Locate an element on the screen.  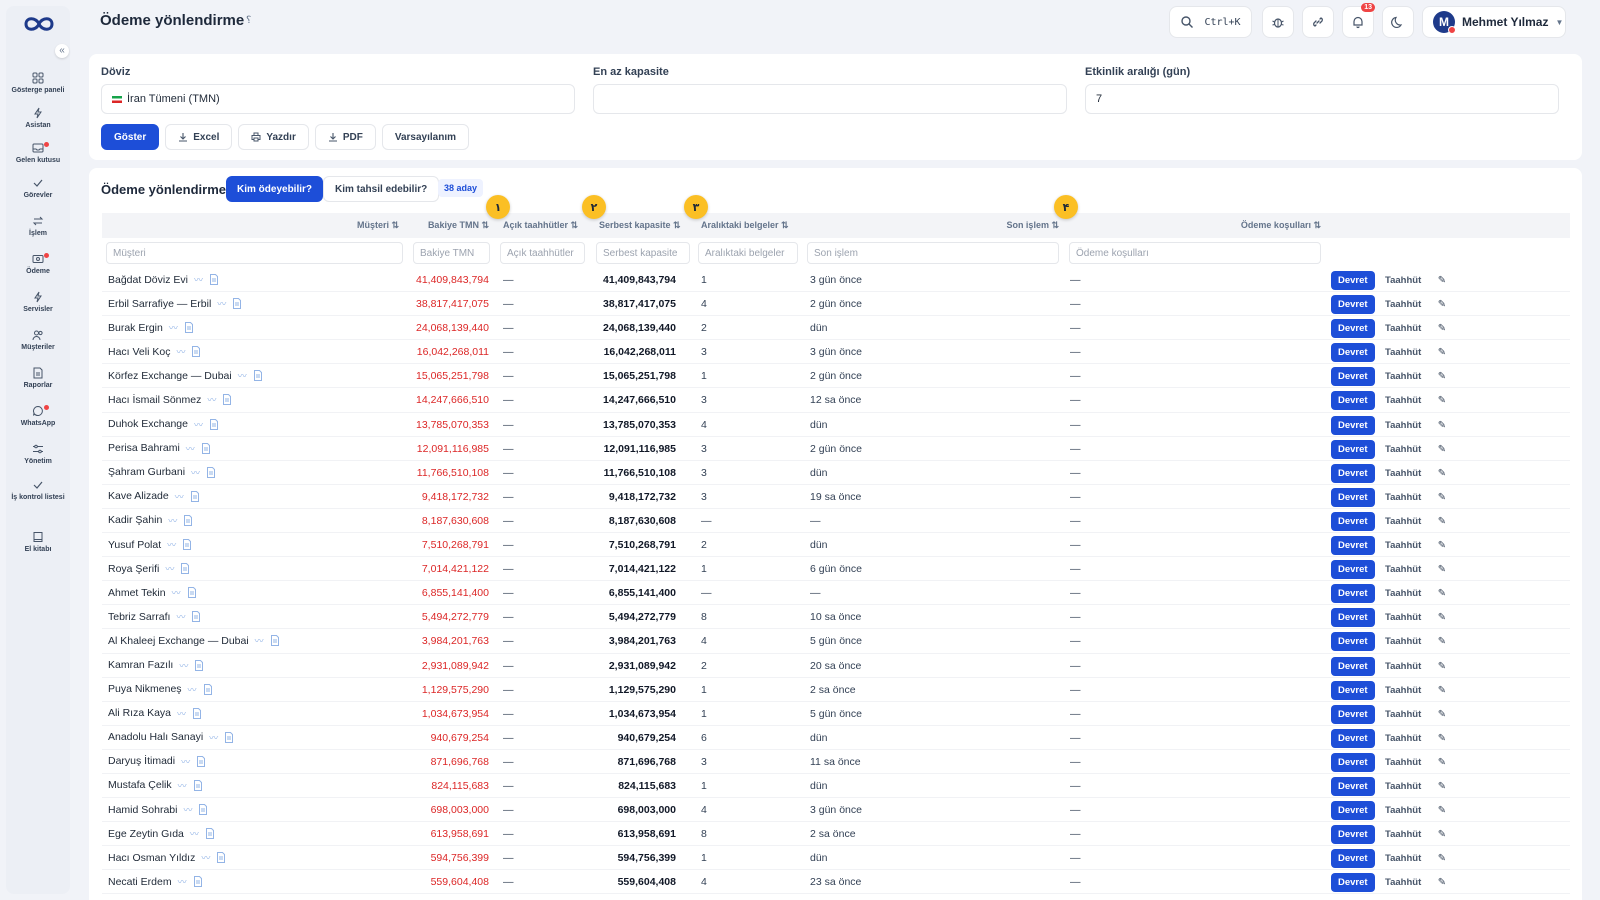
filter-open-commitments: Açık taahhütler is located at coordinates (542, 253).